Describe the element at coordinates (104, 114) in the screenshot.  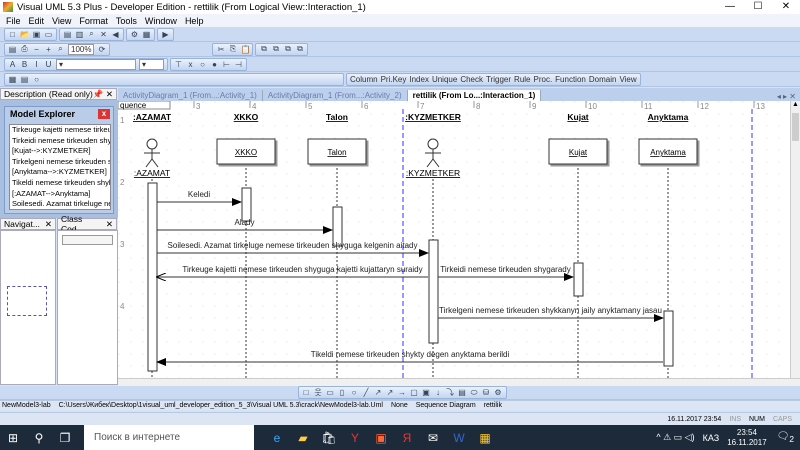
I see `close-icon: x` at that location.